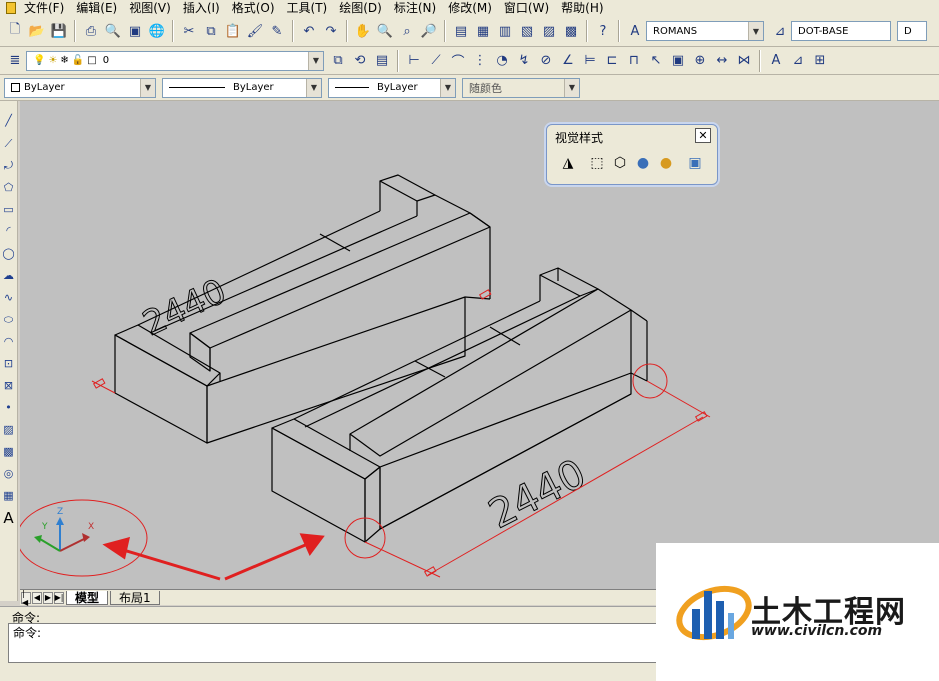 Image resolution: width=939 pixels, height=681 pixels. What do you see at coordinates (382, 61) in the screenshot?
I see `layer-states-icon: ▤` at bounding box center [382, 61].